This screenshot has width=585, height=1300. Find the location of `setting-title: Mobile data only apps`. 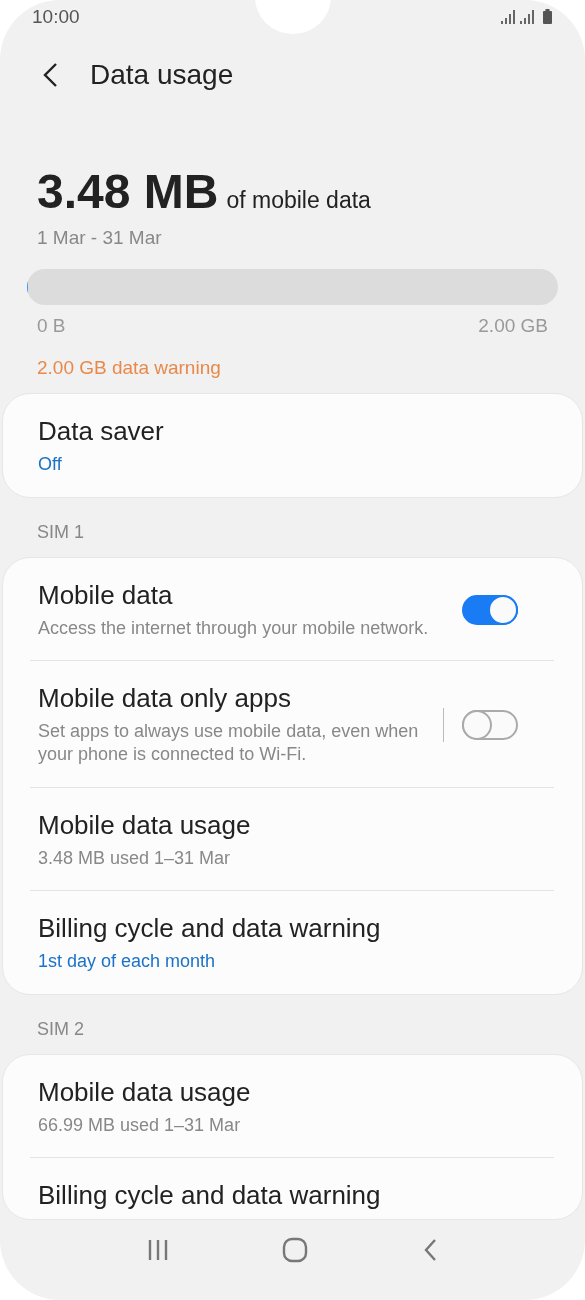

setting-title: Mobile data only apps is located at coordinates (235, 699).